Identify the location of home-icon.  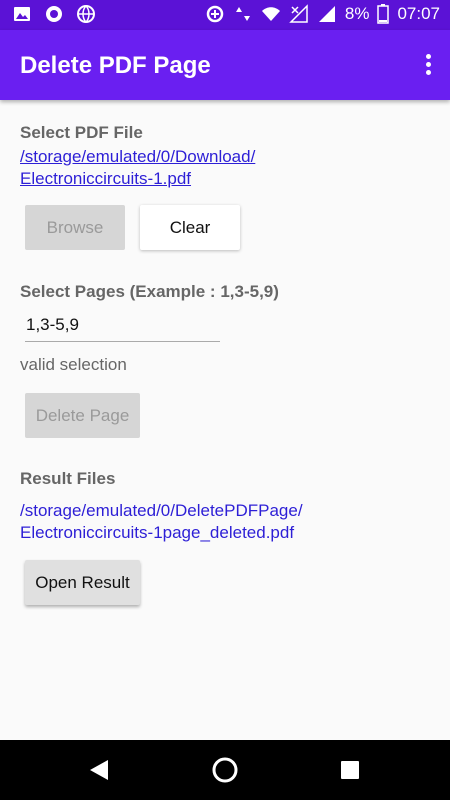
(225, 770).